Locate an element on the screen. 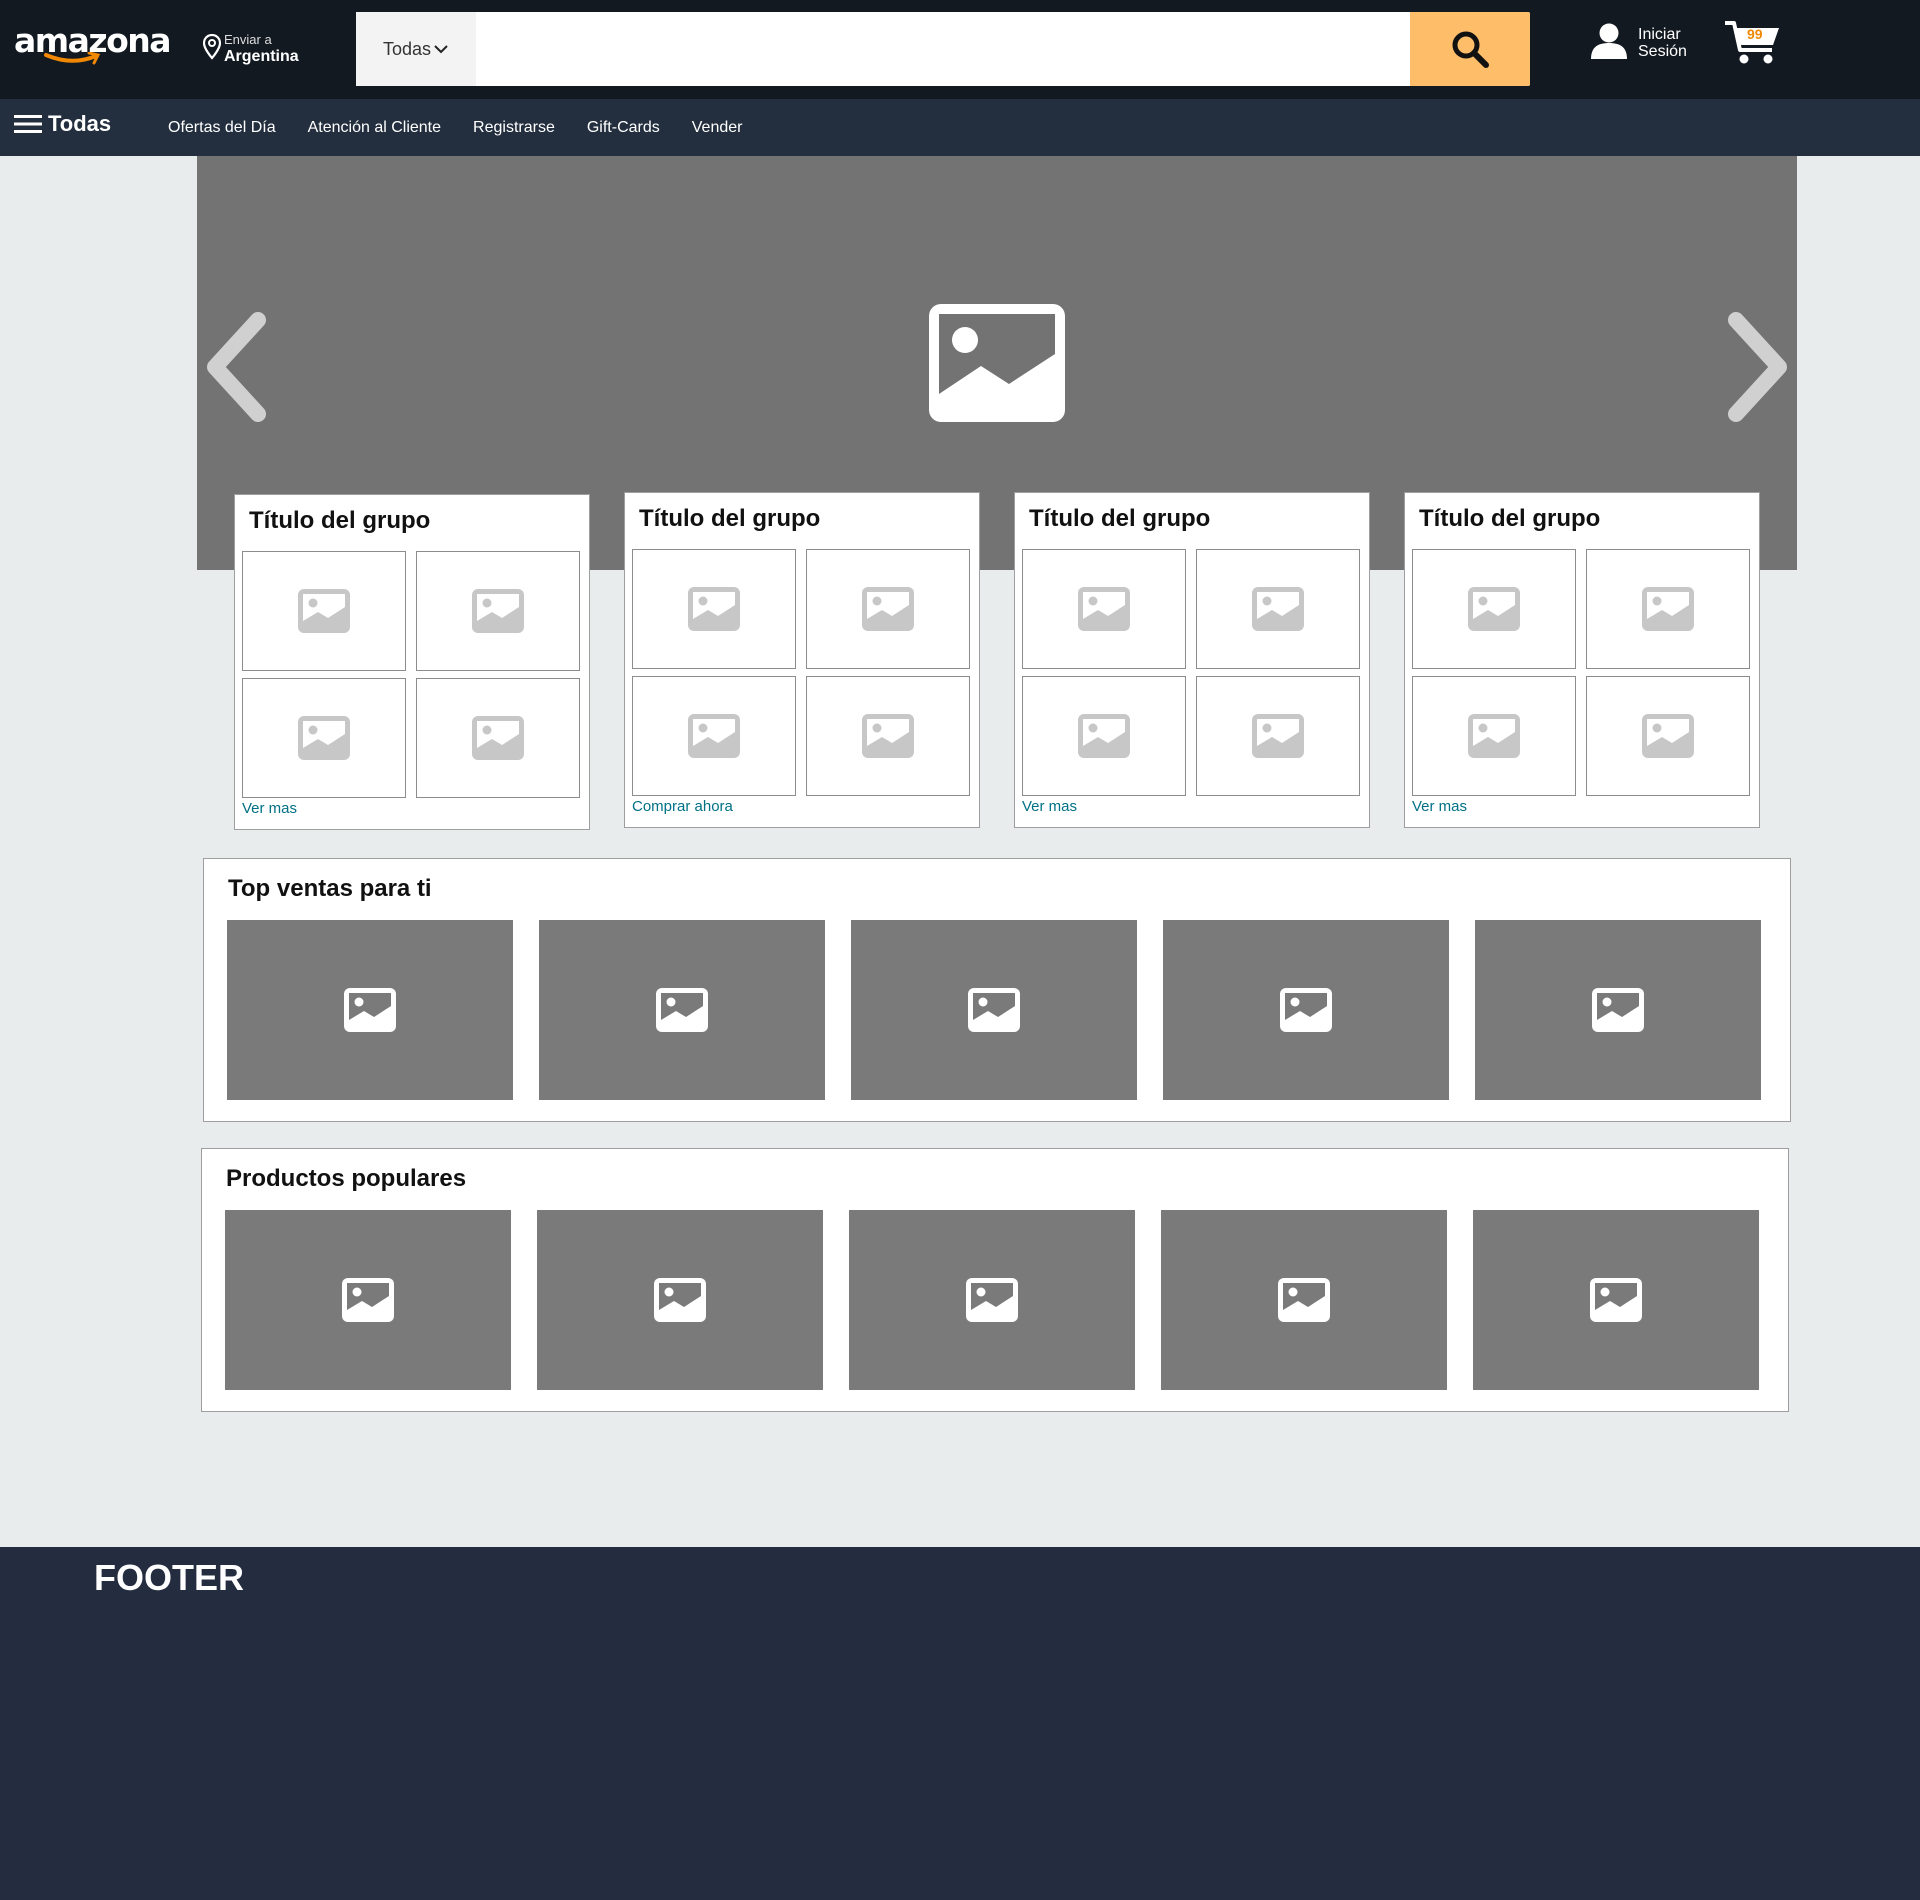  section-title: Top ventas para ti is located at coordinates (330, 888).